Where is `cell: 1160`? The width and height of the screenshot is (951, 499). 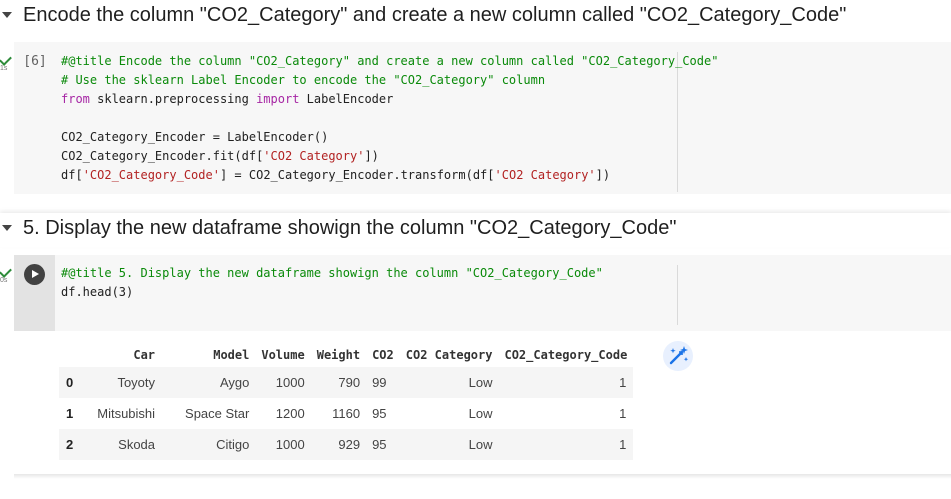
cell: 1160 is located at coordinates (346, 413).